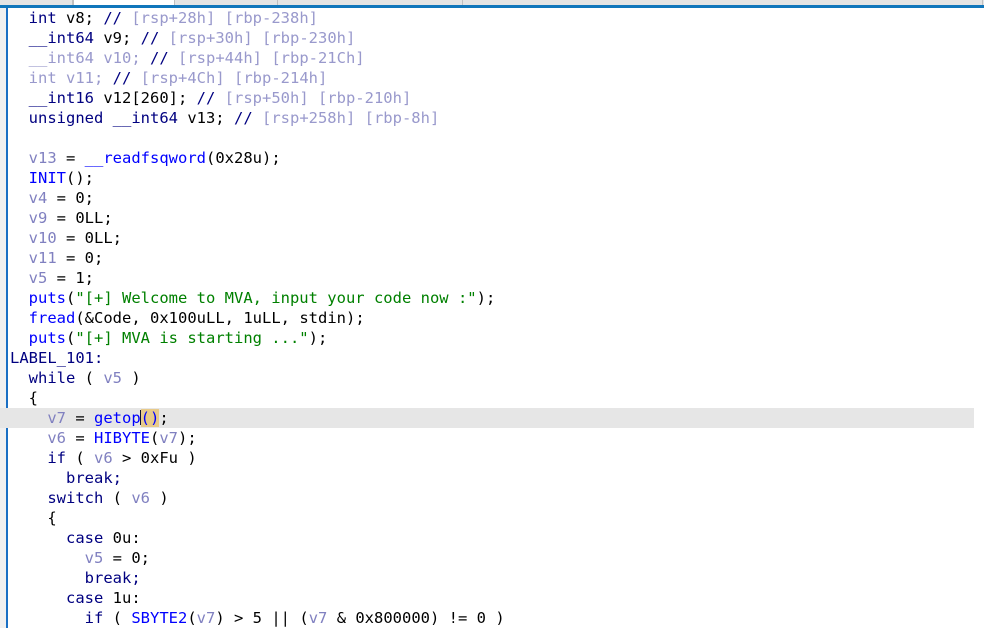  What do you see at coordinates (61, 98) in the screenshot?
I see `code-token: __int16` at bounding box center [61, 98].